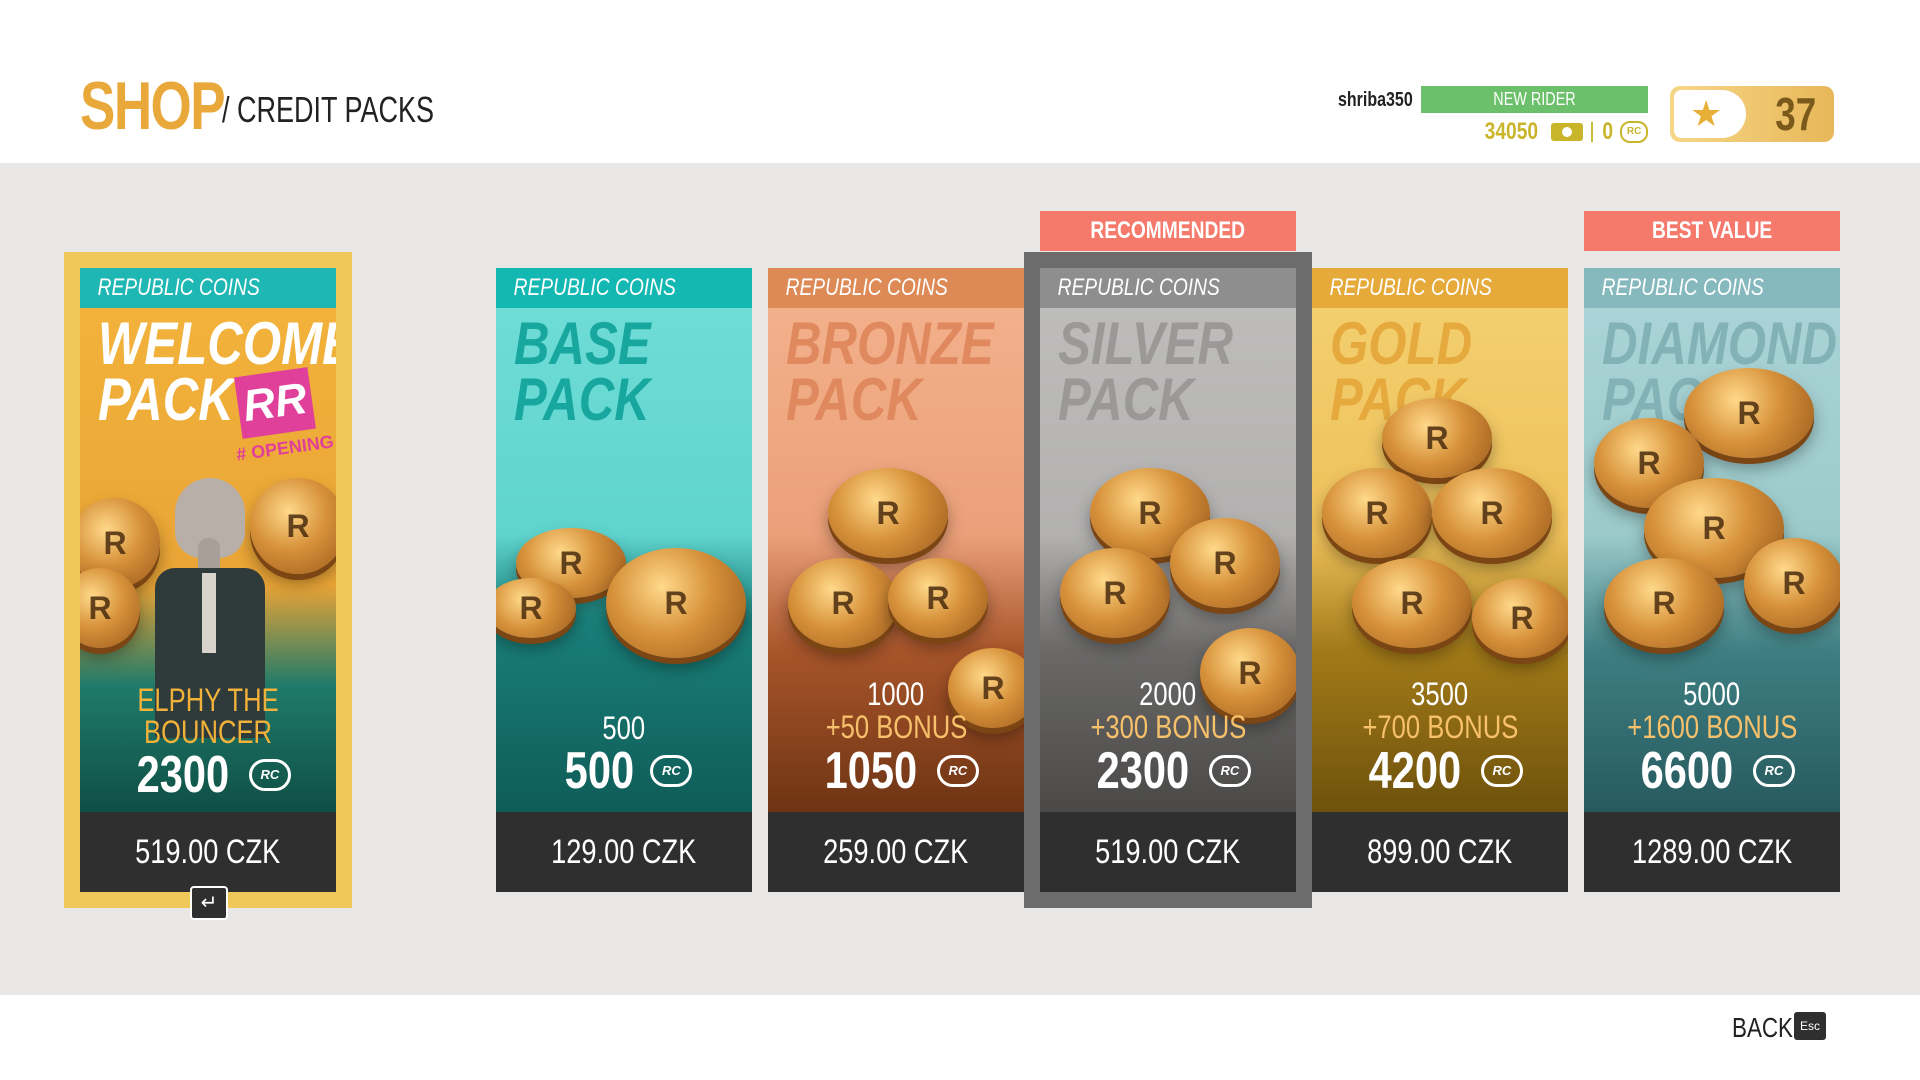 Image resolution: width=1920 pixels, height=1080 pixels. I want to click on price-button: 259.00 CZK, so click(896, 852).